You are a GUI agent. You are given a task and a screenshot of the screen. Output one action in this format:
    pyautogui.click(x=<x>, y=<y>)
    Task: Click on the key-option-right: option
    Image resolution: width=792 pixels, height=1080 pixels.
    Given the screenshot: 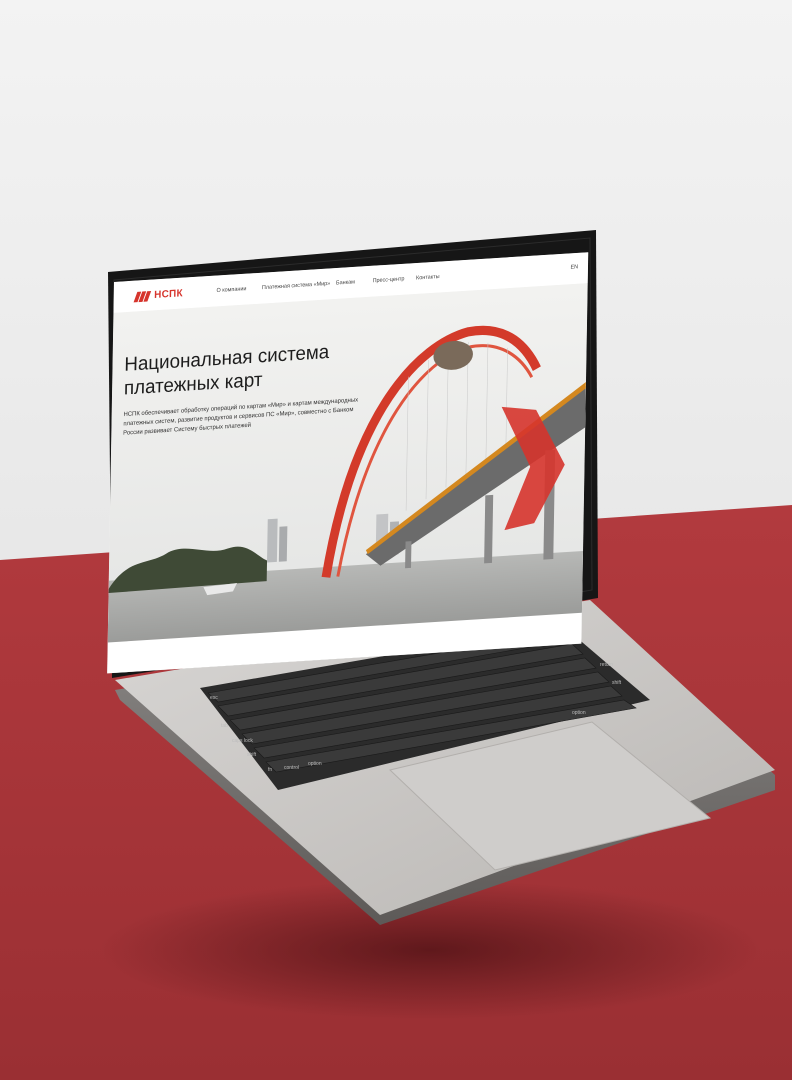 What is the action you would take?
    pyautogui.click(x=579, y=713)
    